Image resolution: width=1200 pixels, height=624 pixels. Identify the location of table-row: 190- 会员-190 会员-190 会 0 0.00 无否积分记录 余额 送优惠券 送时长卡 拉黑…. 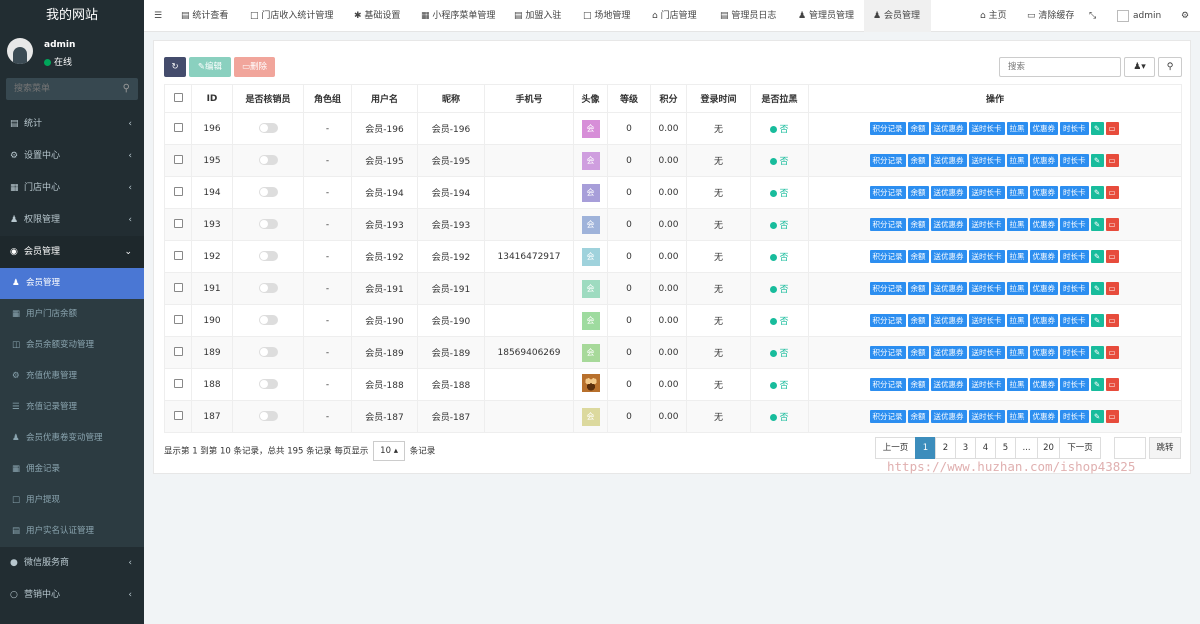
(673, 320).